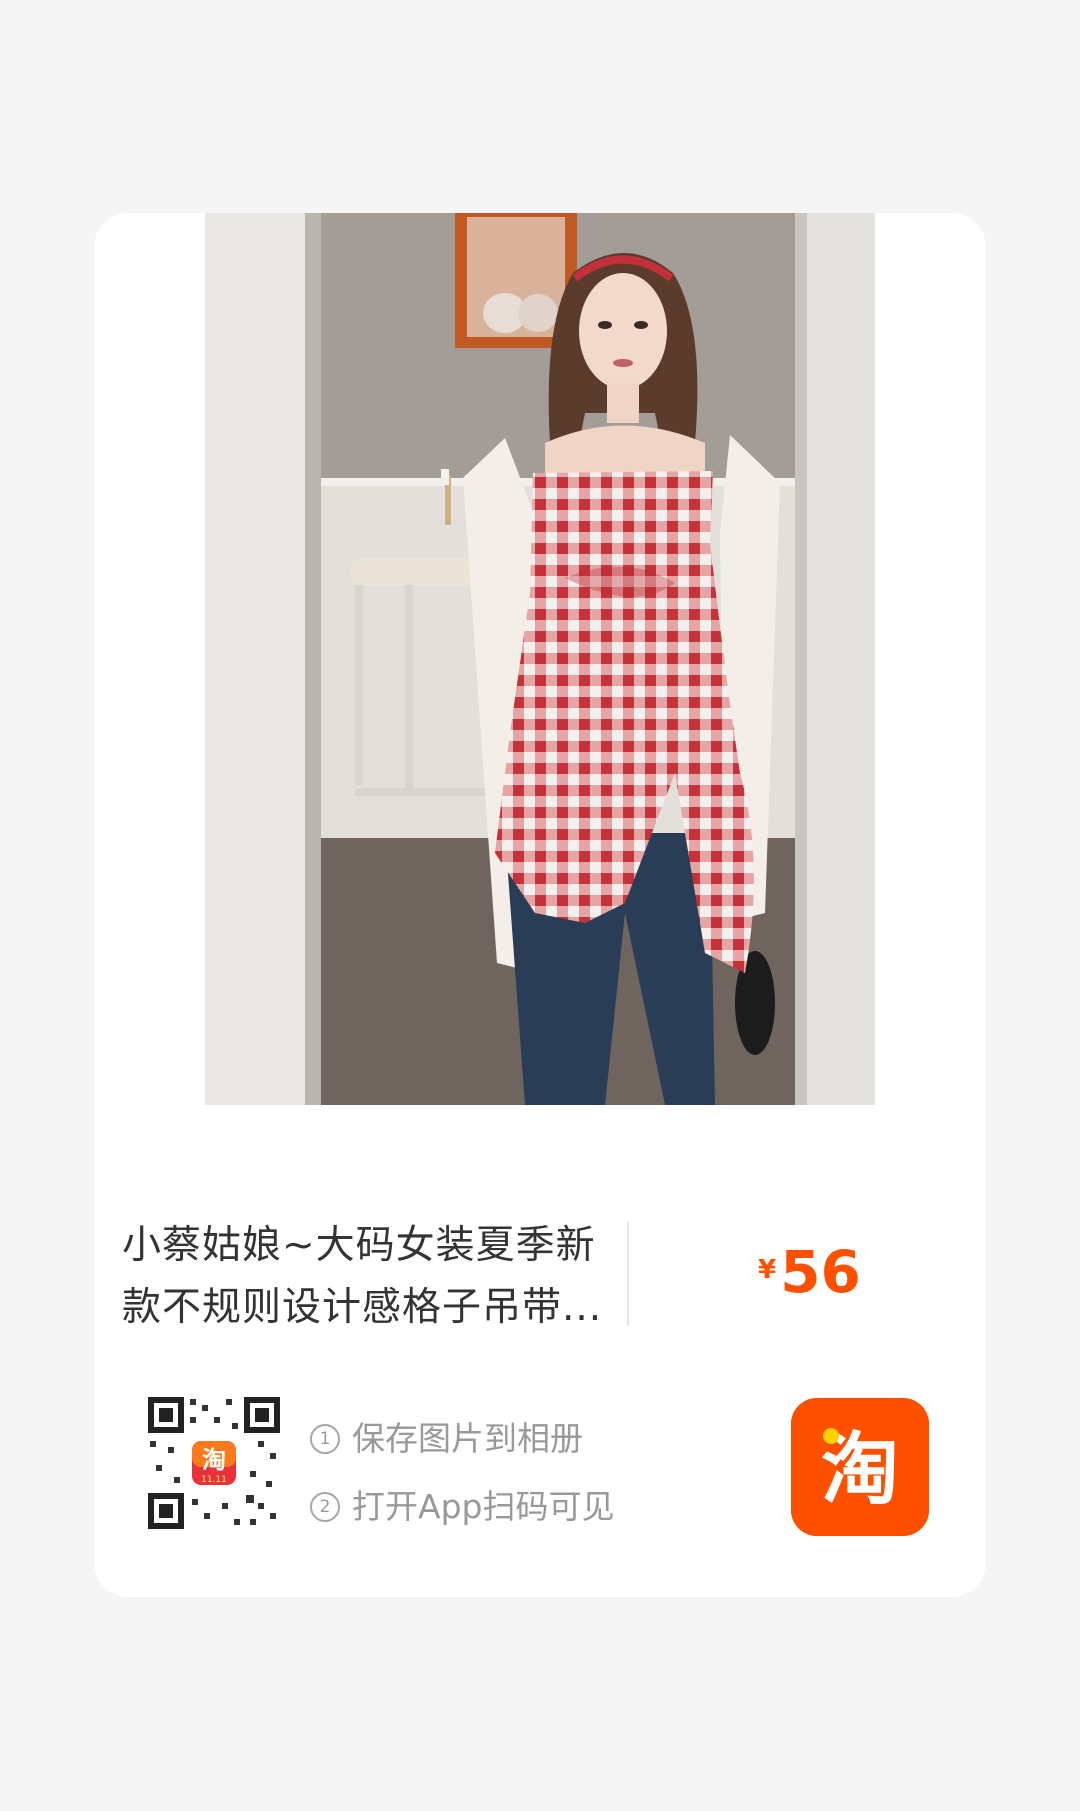  I want to click on share-steps: 1 保存图片到相册 2 打开App扫码可见, so click(520, 1473).